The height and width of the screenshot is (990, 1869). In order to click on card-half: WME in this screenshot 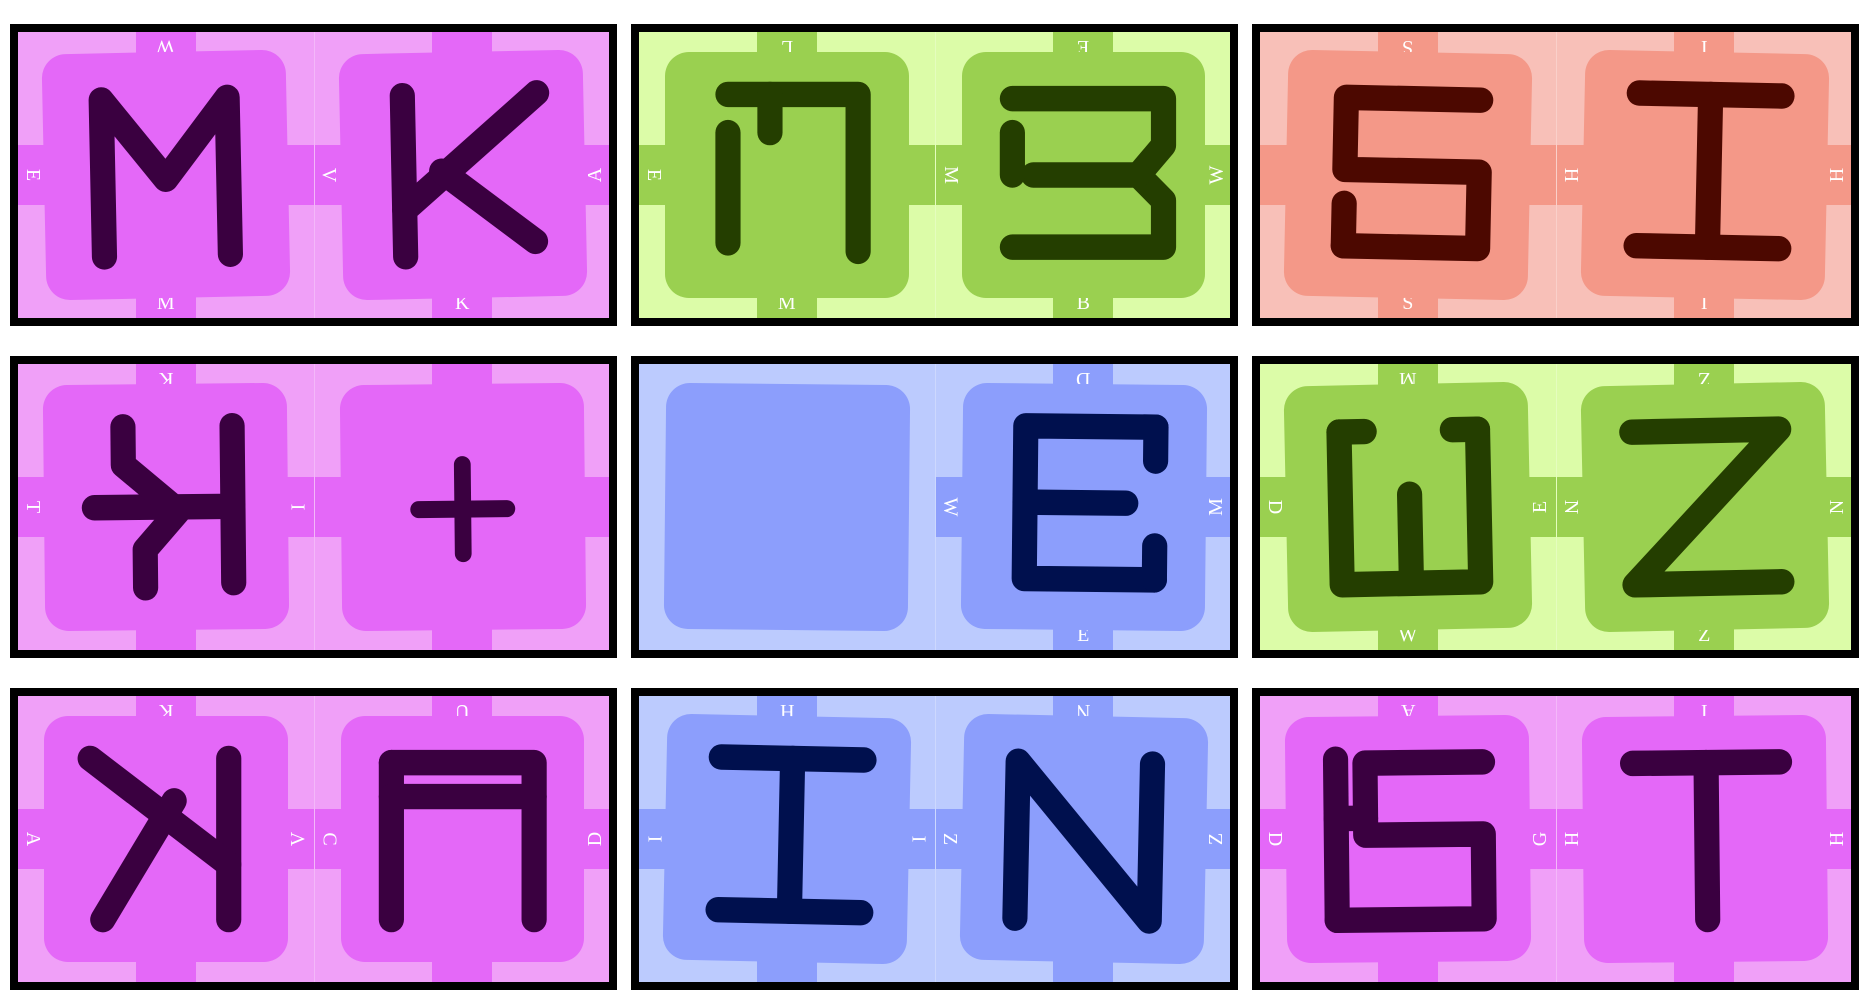, I will do `click(166, 175)`.